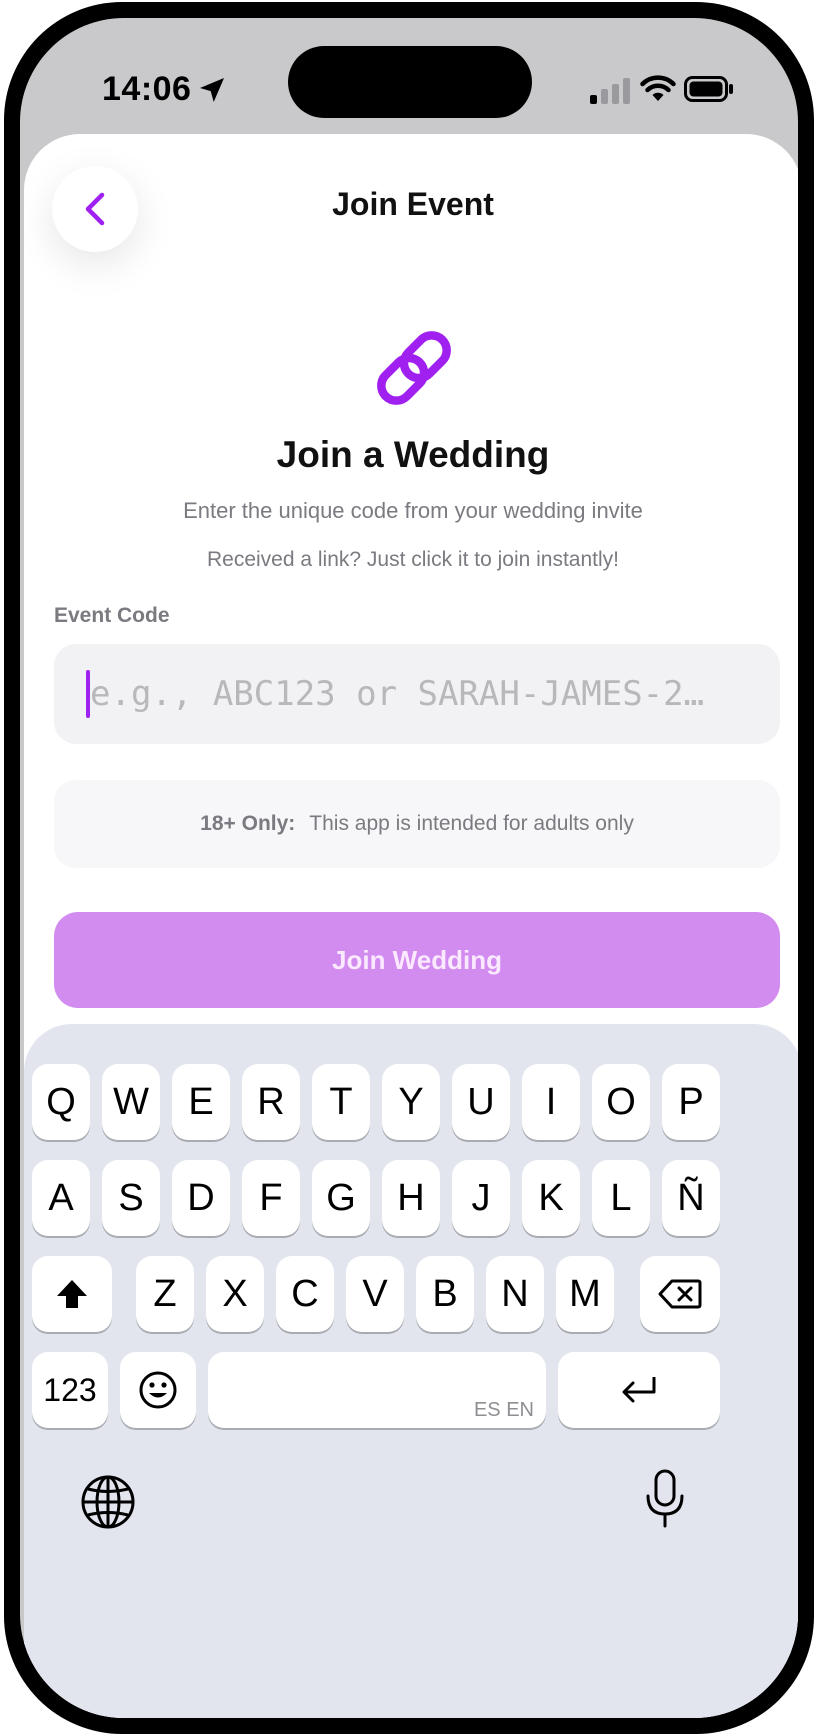 The height and width of the screenshot is (1736, 818). Describe the element at coordinates (201, 1198) in the screenshot. I see `key-d: D` at that location.